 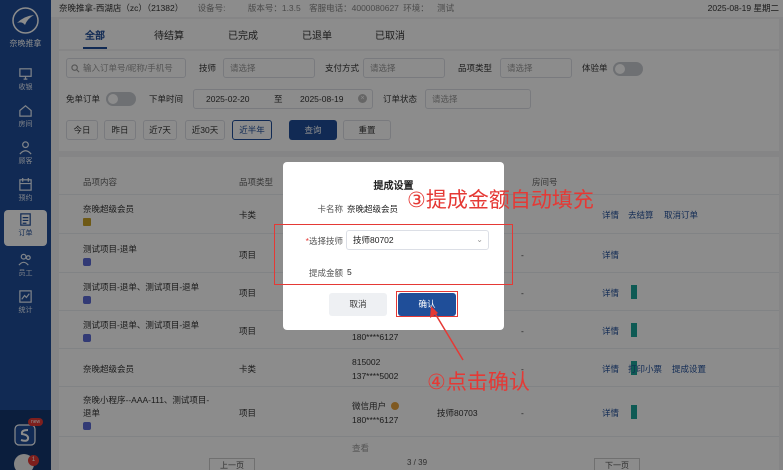 What do you see at coordinates (427, 304) in the screenshot?
I see `annotation-confirm-box` at bounding box center [427, 304].